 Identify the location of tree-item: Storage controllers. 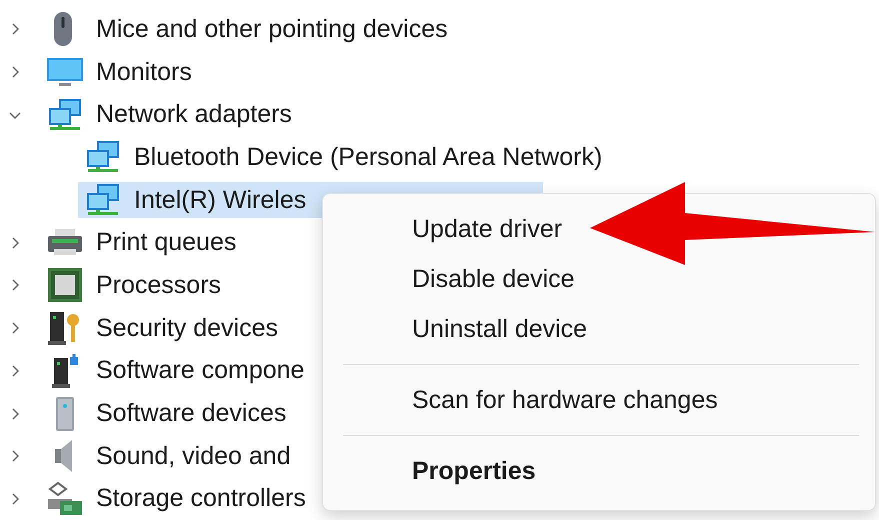
(176, 498).